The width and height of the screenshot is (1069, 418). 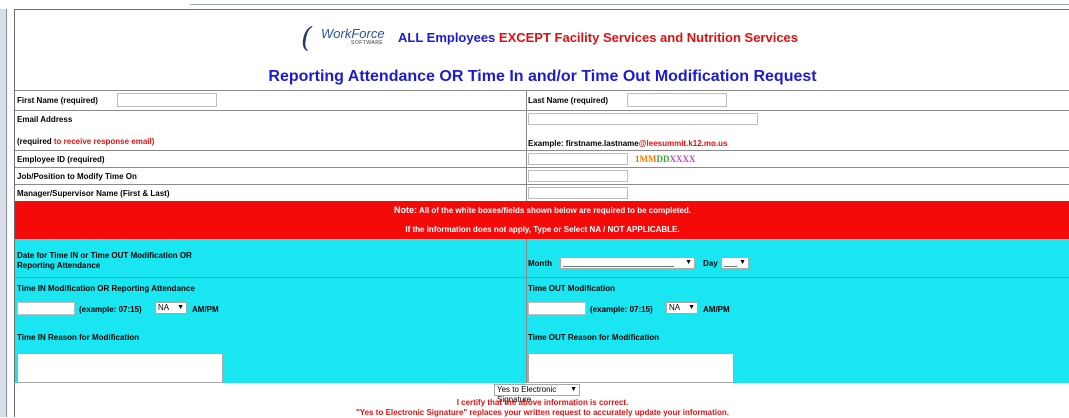 What do you see at coordinates (306, 37) in the screenshot?
I see `logo-swoosh: (` at bounding box center [306, 37].